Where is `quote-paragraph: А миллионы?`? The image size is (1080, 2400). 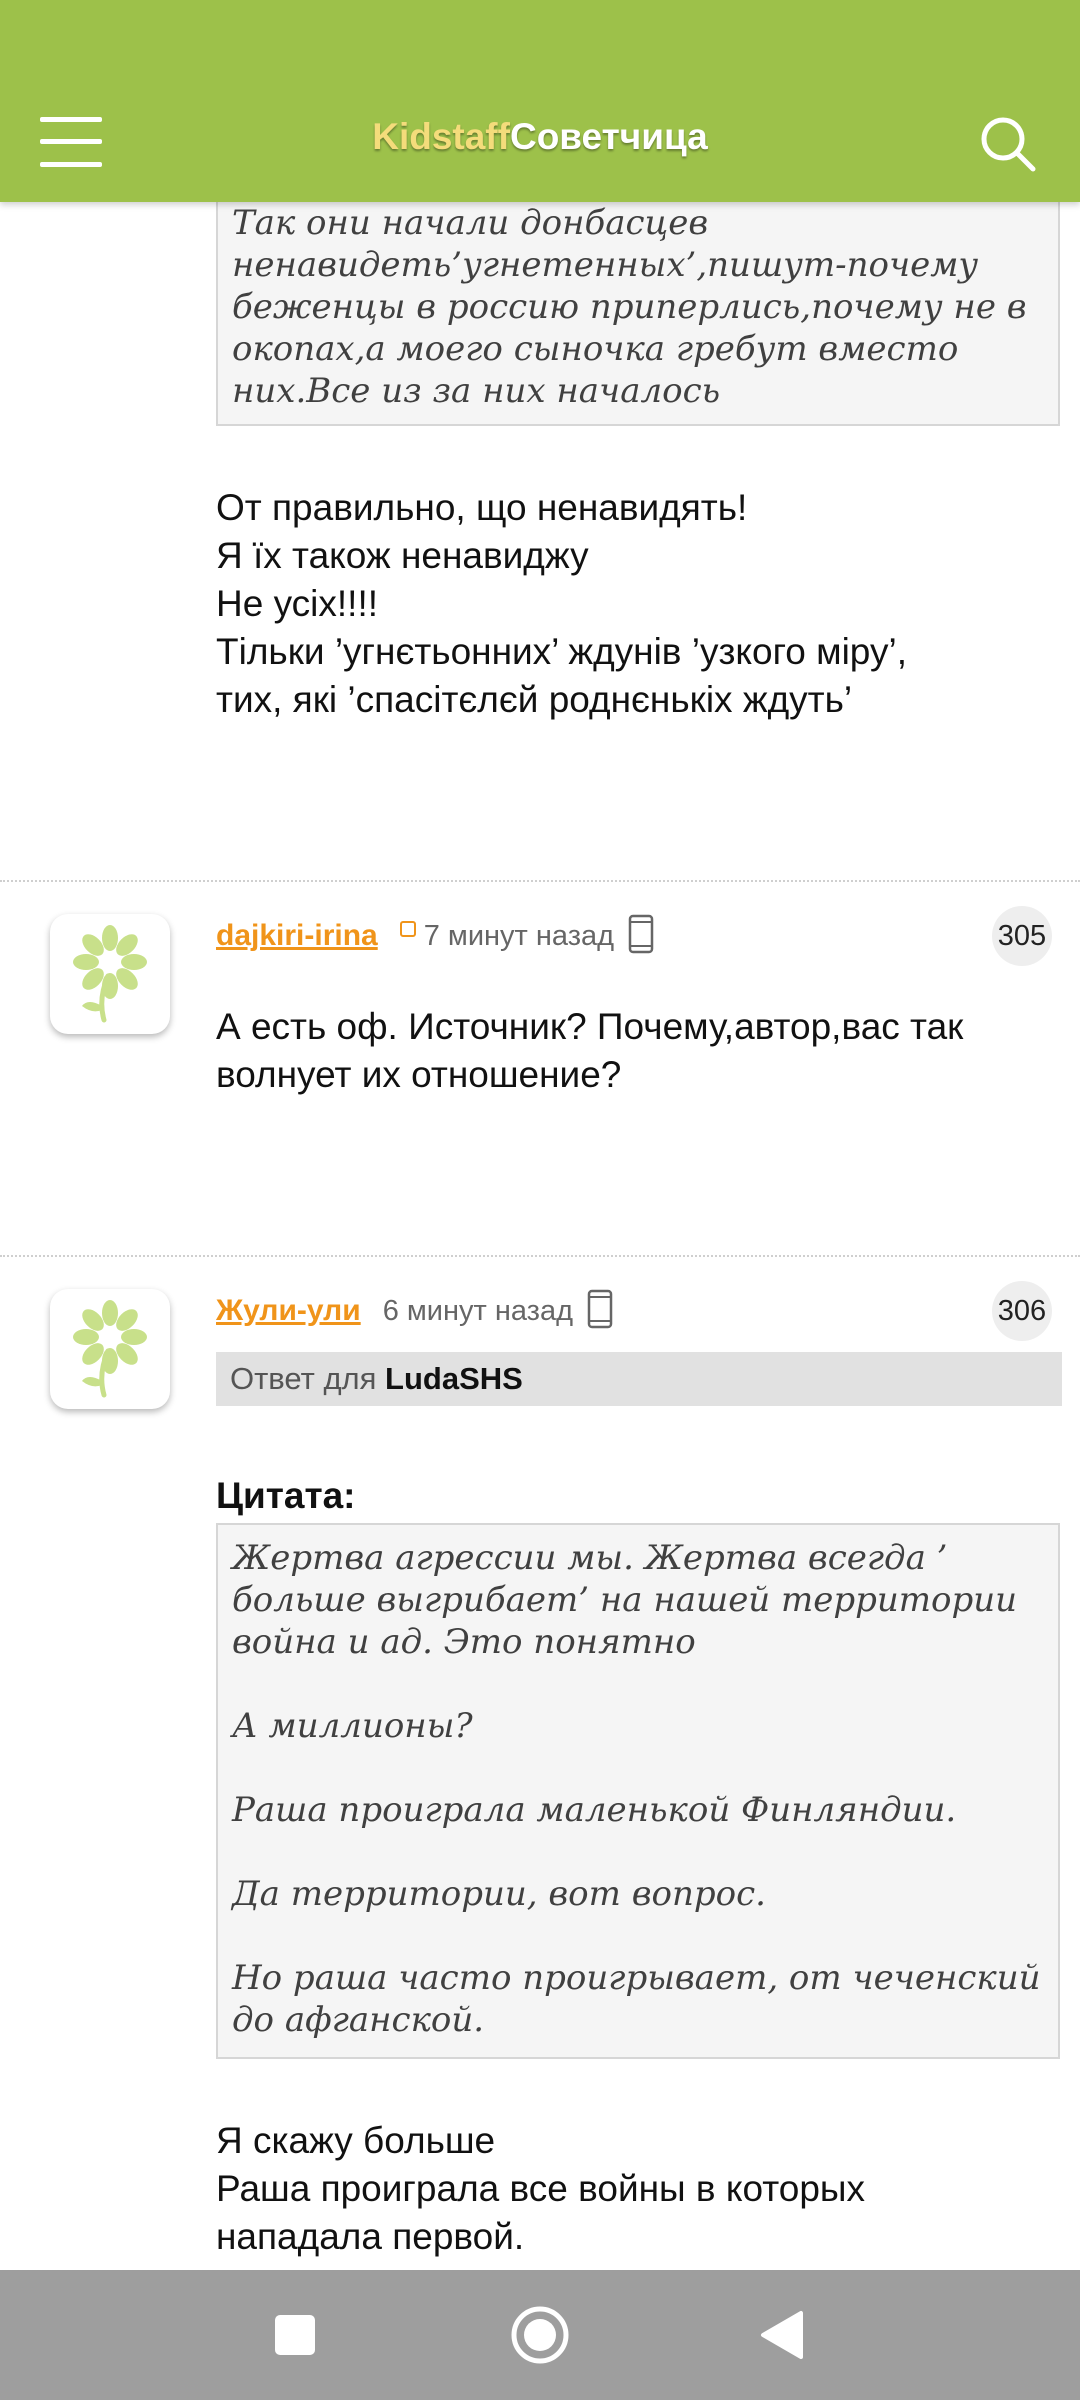 quote-paragraph: А миллионы? is located at coordinates (352, 1726).